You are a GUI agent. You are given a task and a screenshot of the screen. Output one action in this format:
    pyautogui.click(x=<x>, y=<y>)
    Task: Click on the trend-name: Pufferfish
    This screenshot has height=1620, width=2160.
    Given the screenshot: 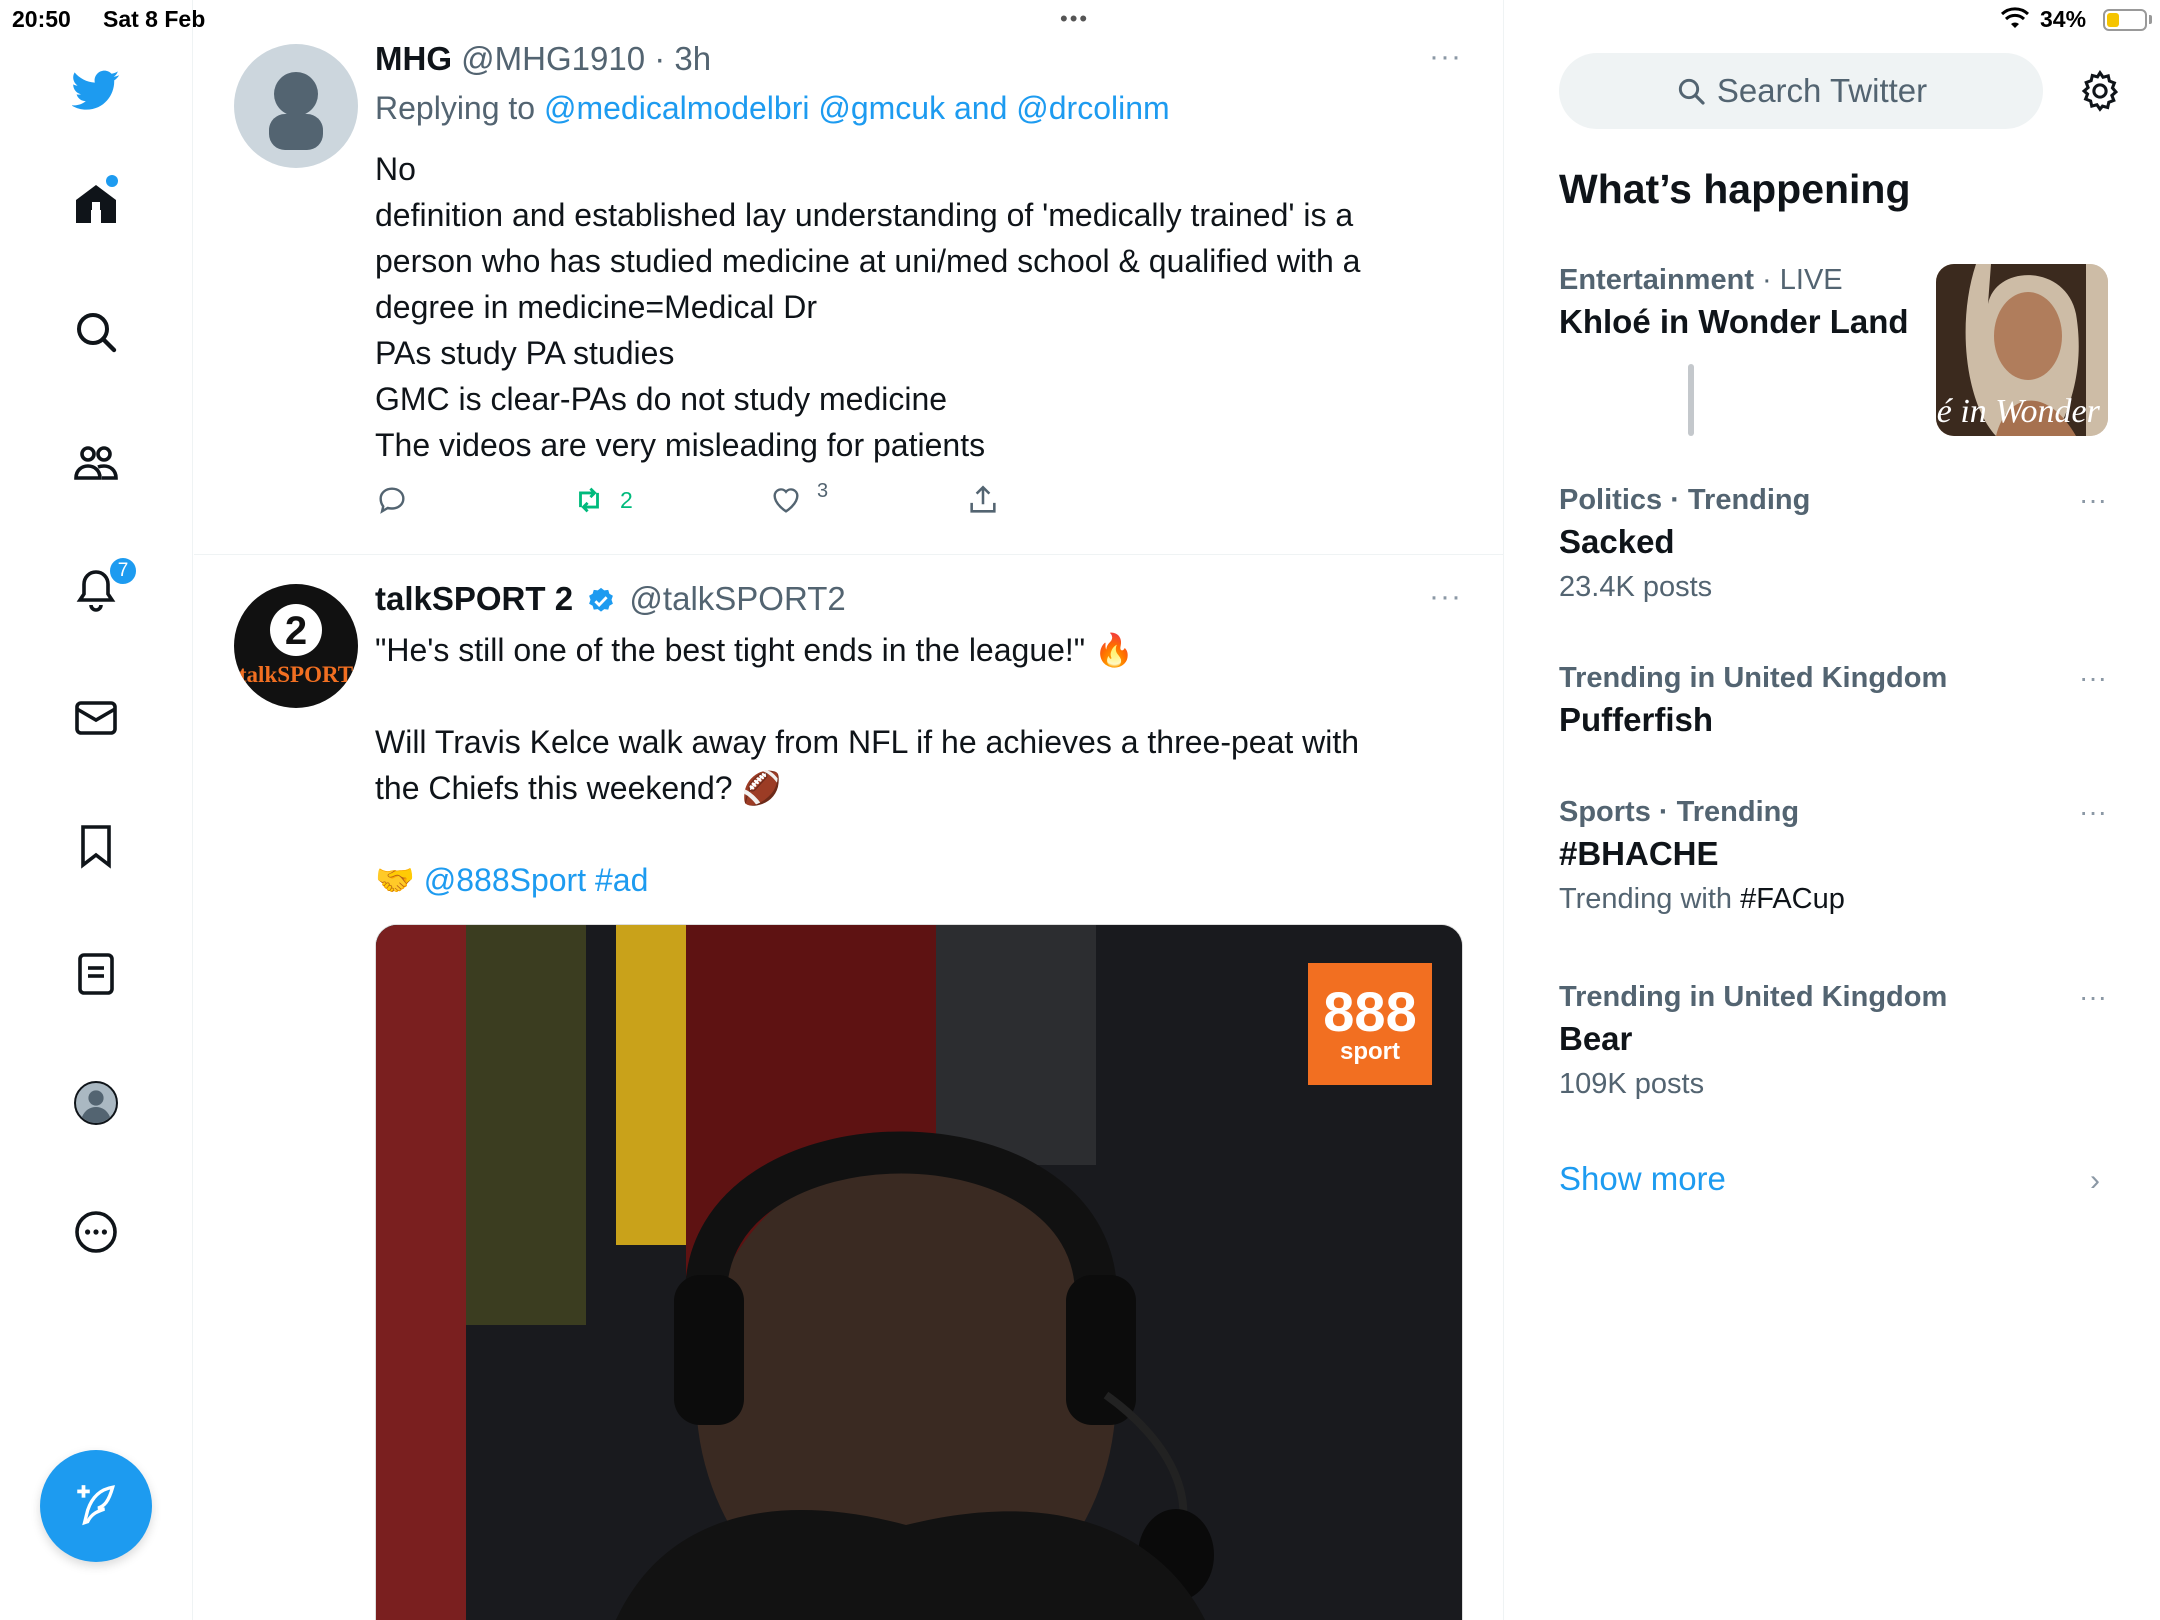 What is the action you would take?
    pyautogui.click(x=1636, y=719)
    